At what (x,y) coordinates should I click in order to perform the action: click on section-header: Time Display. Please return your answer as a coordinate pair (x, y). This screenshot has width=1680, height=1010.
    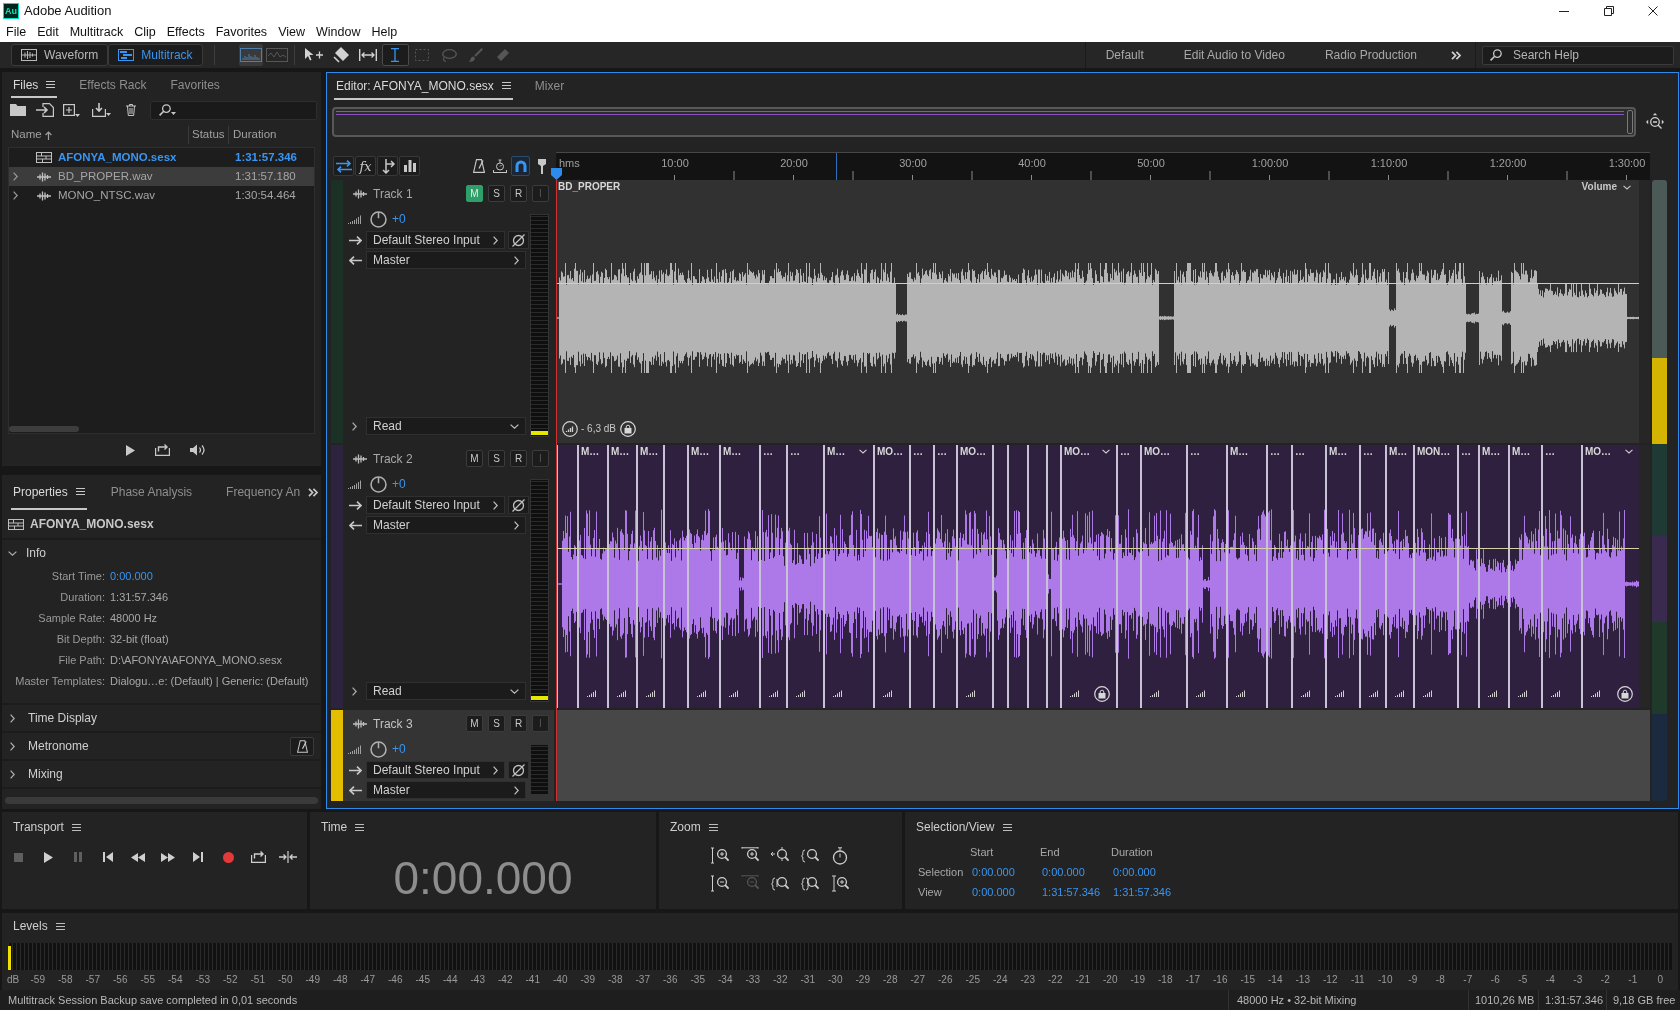
    Looking at the image, I should click on (62, 718).